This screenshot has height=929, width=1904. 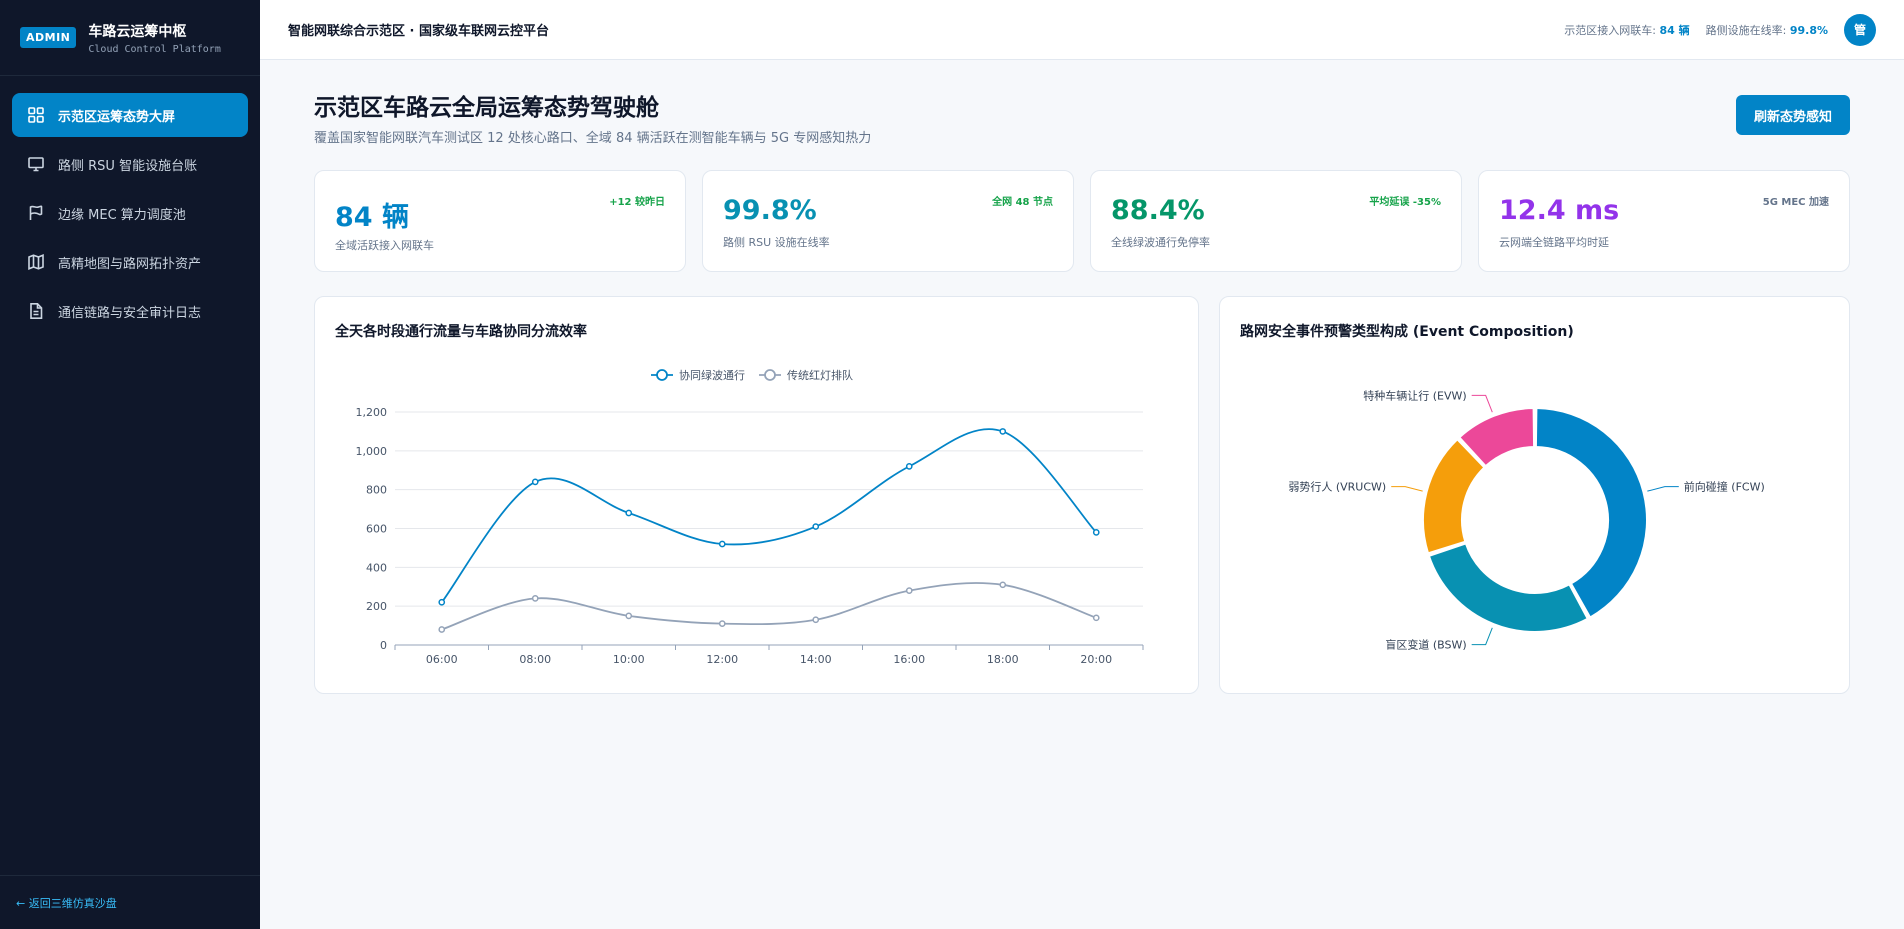 What do you see at coordinates (376, 567) in the screenshot?
I see `y-tick-label: 400` at bounding box center [376, 567].